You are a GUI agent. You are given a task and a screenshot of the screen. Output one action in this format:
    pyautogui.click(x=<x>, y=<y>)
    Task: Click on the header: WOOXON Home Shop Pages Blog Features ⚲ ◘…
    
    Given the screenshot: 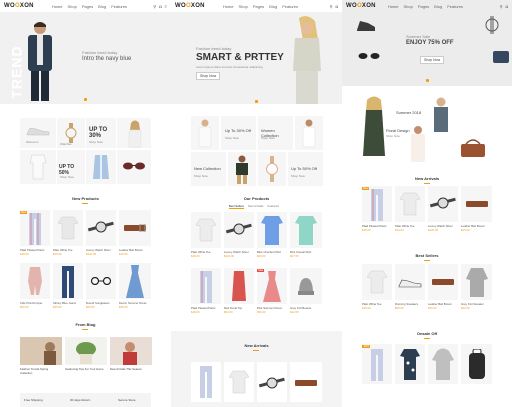 What is the action you would take?
    pyautogui.click(x=85, y=6)
    